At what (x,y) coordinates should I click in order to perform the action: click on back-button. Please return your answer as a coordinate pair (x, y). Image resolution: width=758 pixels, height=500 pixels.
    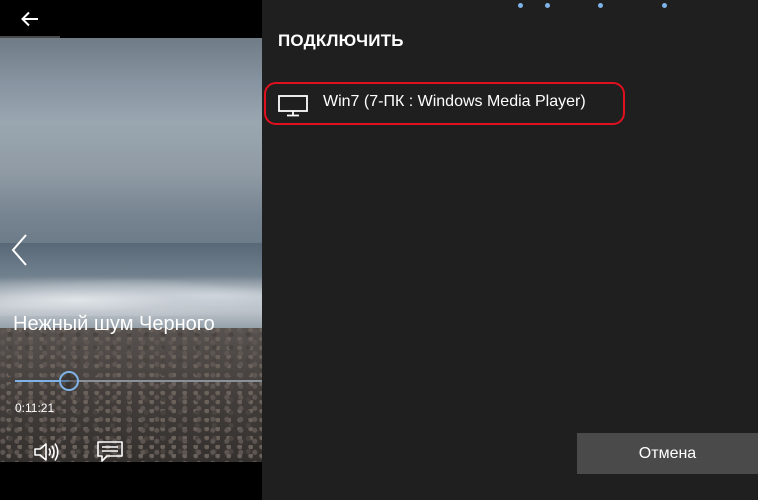
    Looking at the image, I should click on (30, 19).